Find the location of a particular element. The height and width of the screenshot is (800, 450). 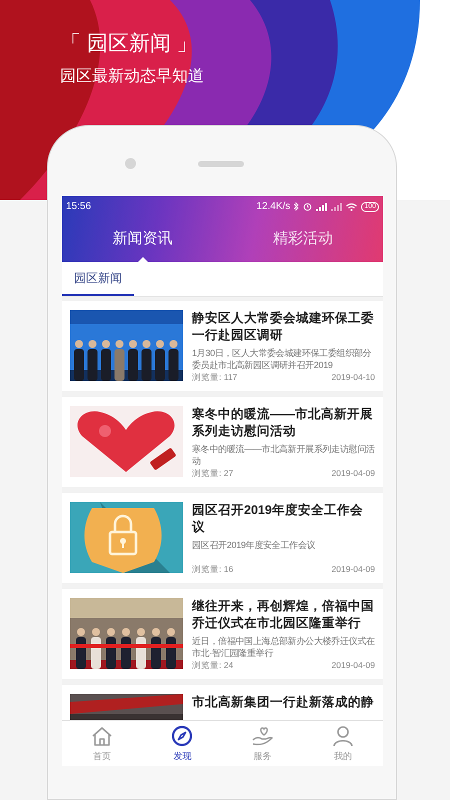

camera-icon is located at coordinates (130, 163).